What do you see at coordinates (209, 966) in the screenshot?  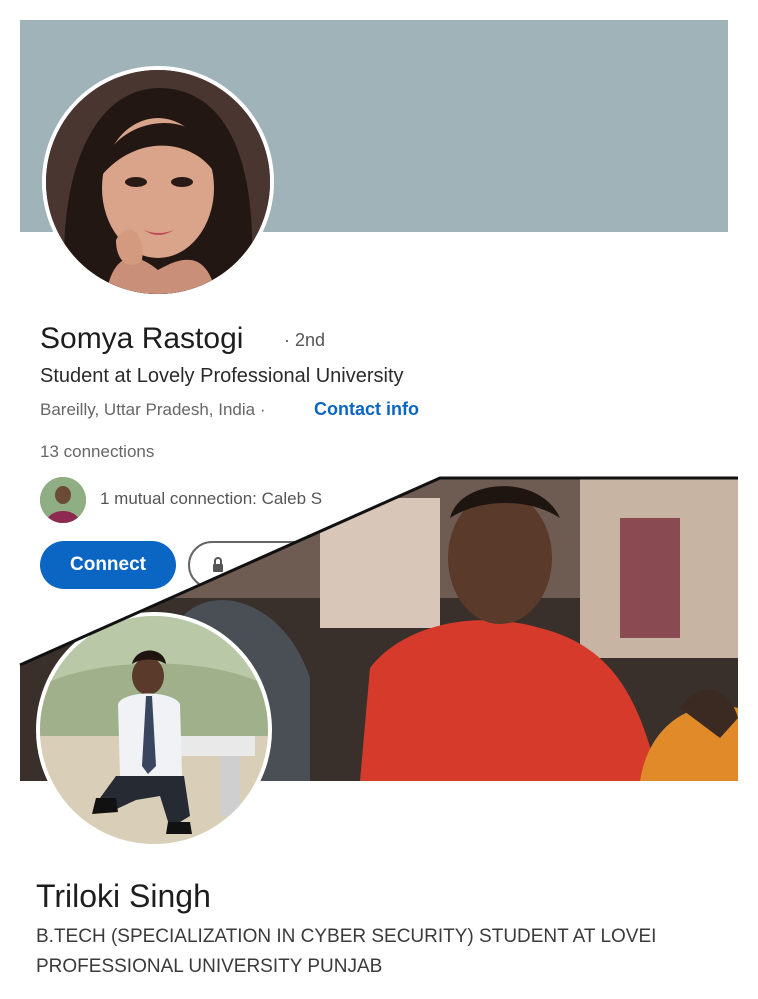 I see `profile-headline-line2: PROFESSIONAL UNIVERSITY PUNJAB` at bounding box center [209, 966].